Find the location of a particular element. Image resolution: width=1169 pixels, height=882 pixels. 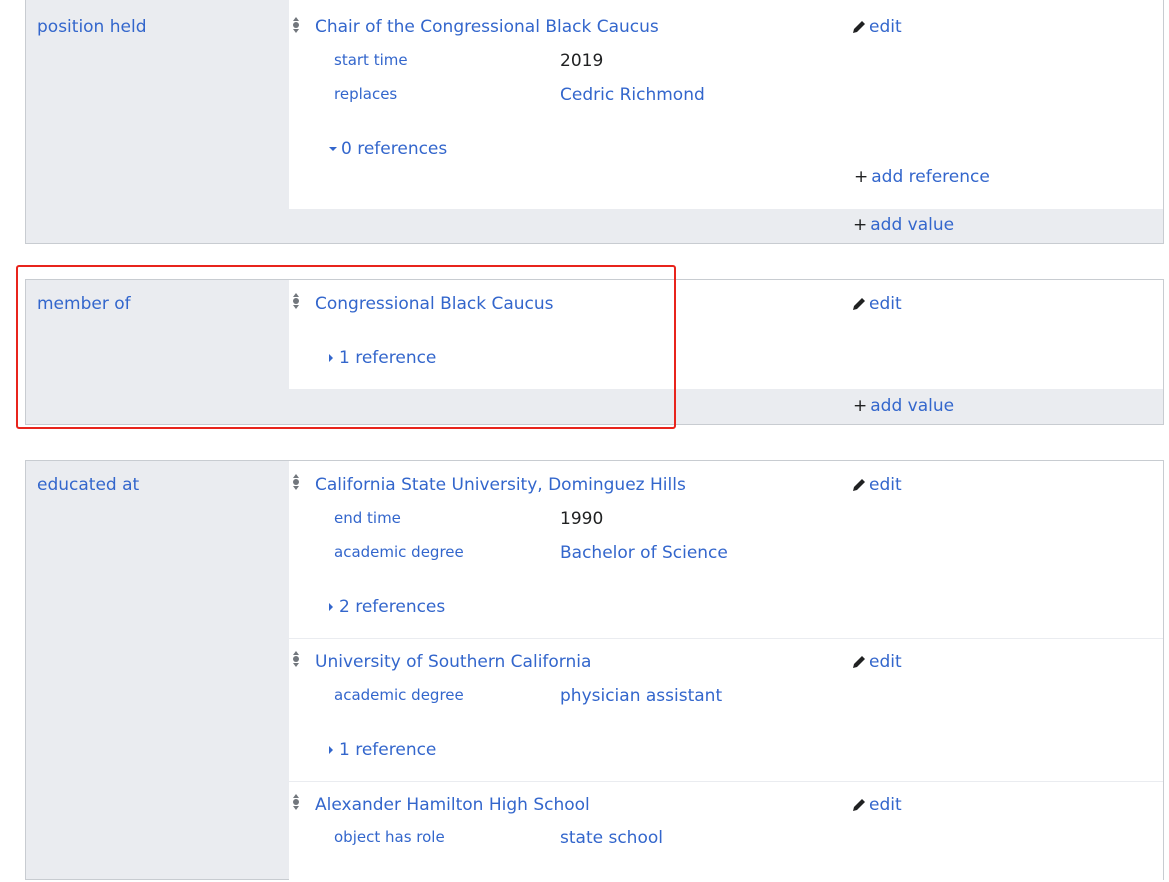

qualifier-value: 2019 is located at coordinates (582, 61).